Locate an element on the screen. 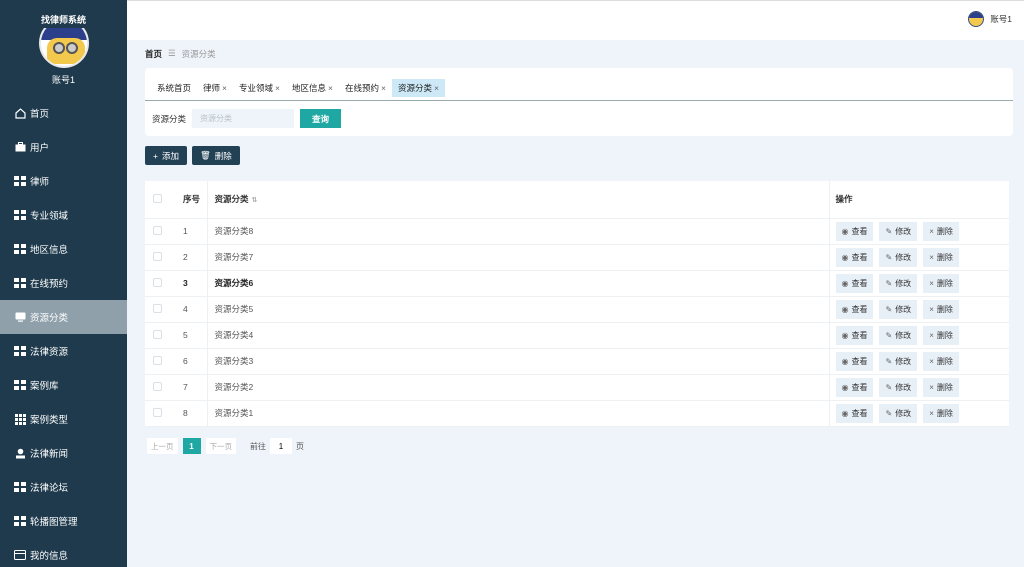  sidebar-item: 轮播图管理 is located at coordinates (63, 521).